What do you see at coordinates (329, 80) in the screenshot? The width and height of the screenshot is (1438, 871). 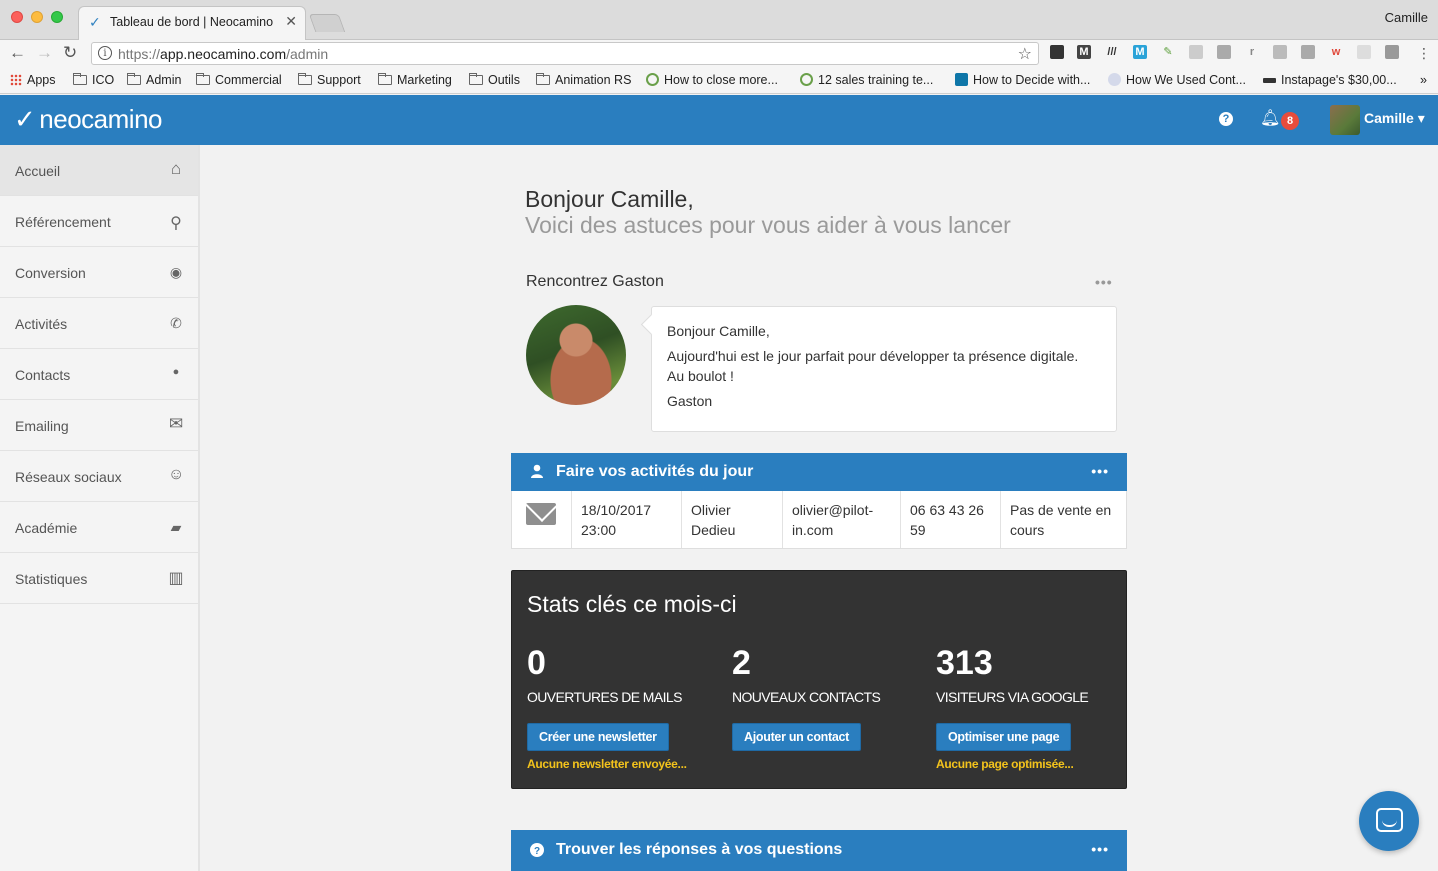 I see `bookmark-folder-support: Support` at bounding box center [329, 80].